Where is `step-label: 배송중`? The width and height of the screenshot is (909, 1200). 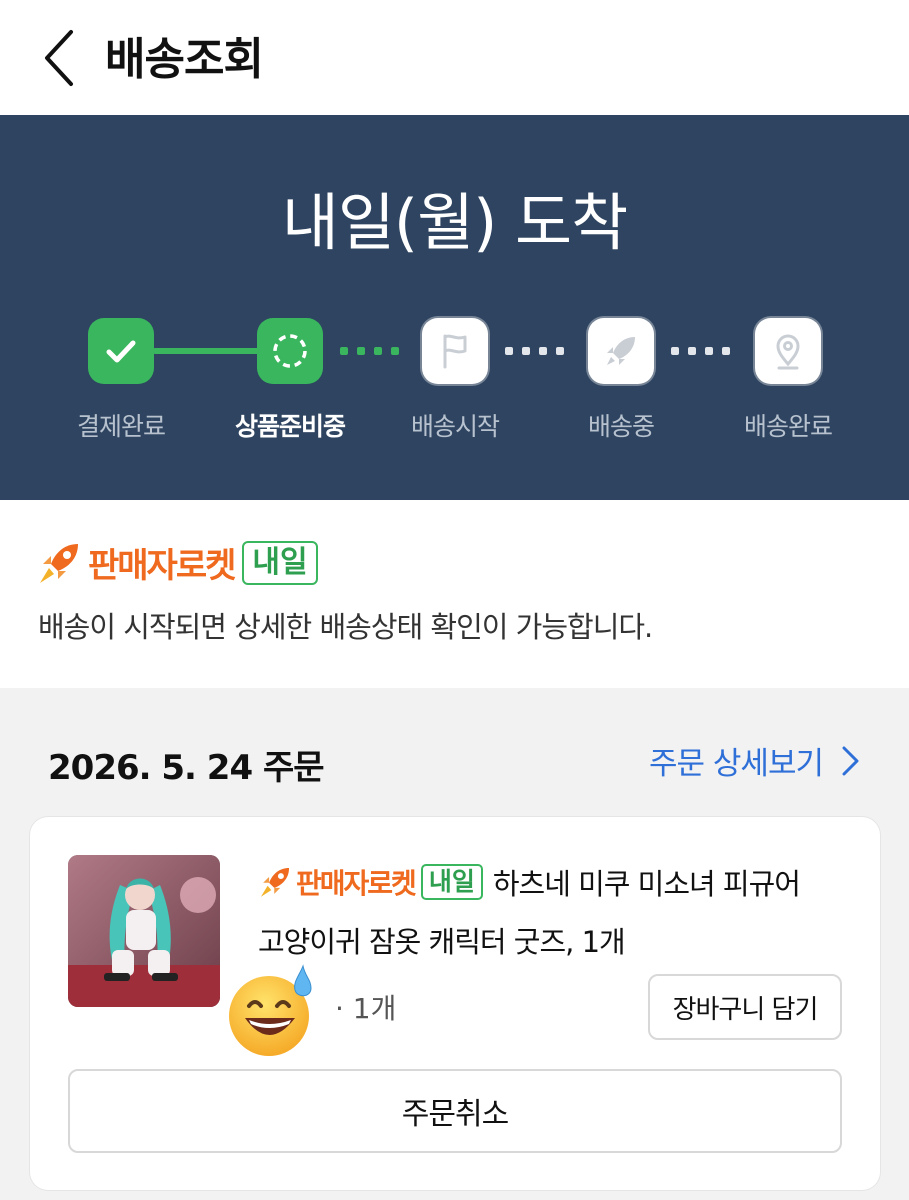 step-label: 배송중 is located at coordinates (621, 426).